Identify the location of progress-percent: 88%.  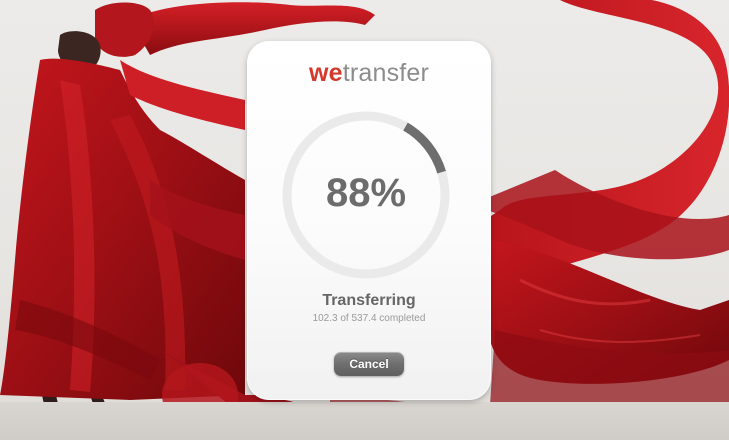
(366, 193).